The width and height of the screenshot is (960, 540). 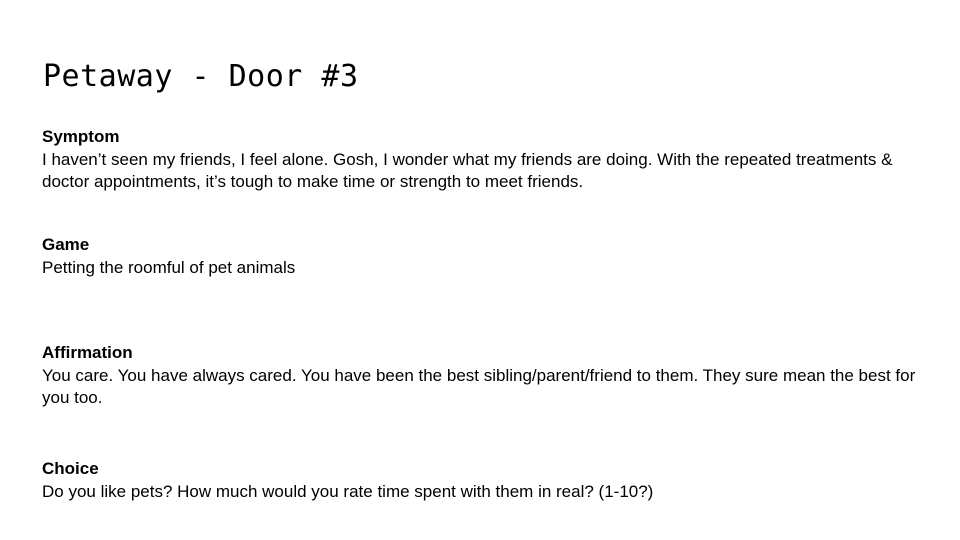 I want to click on slide-title: Petaway - Door #3, so click(x=201, y=76).